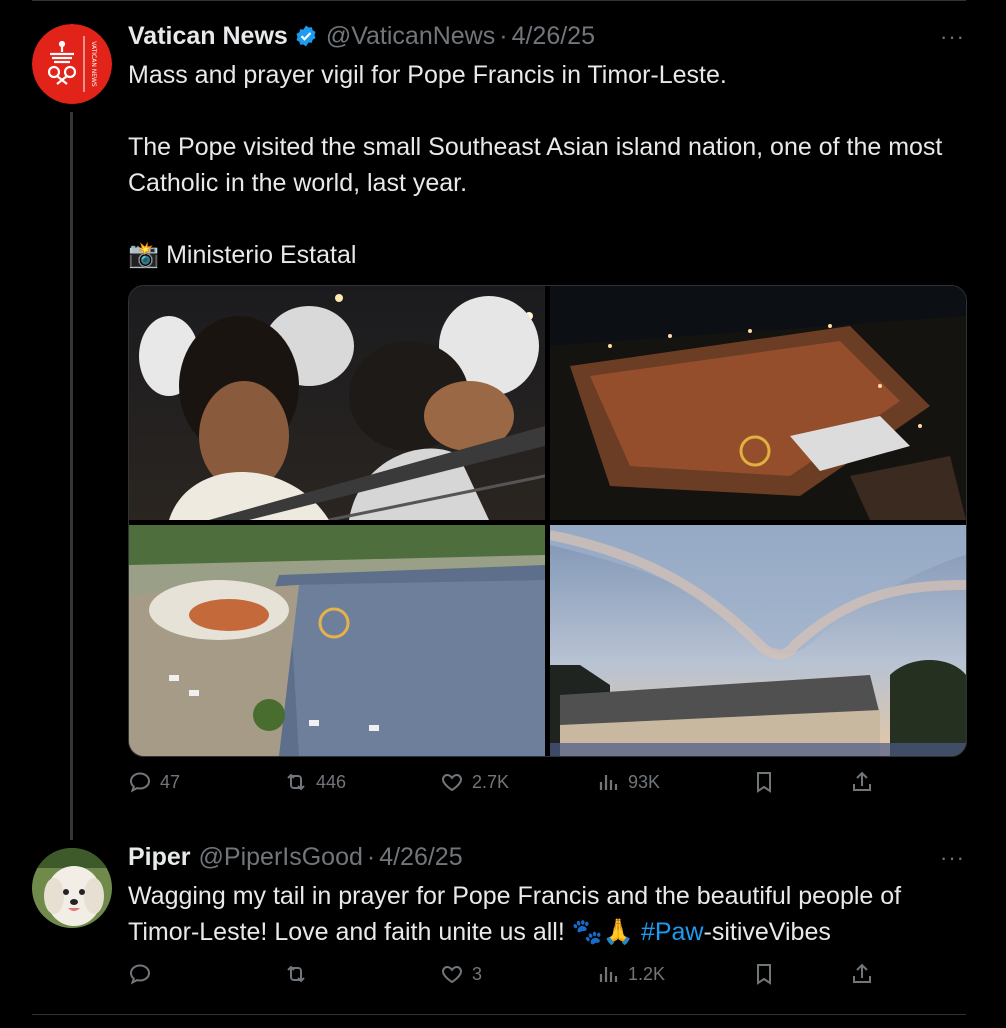 Image resolution: width=1006 pixels, height=1028 pixels. What do you see at coordinates (757, 640) in the screenshot?
I see `photo-sky-venue` at bounding box center [757, 640].